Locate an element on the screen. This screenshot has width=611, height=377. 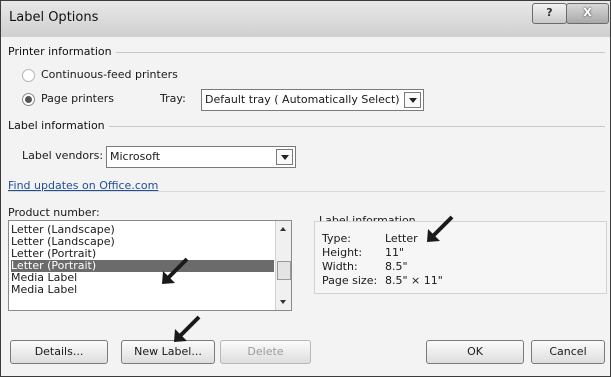
continuous-feed-label: Continuous-feed printers is located at coordinates (109, 74).